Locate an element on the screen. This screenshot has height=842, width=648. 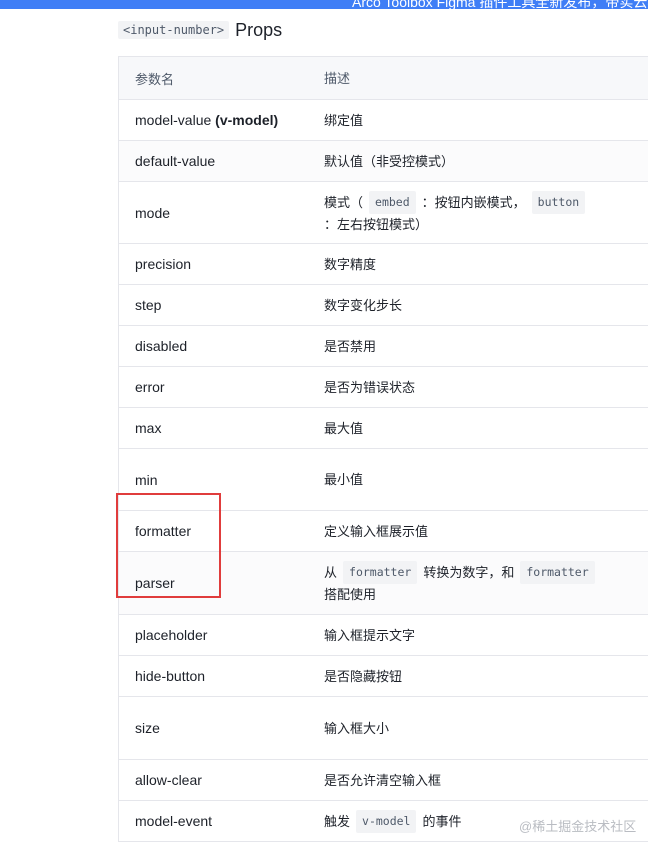
announcement-banner: Arco Toolbox Figma 插件工具全新发布，带实云模 is located at coordinates (324, 4).